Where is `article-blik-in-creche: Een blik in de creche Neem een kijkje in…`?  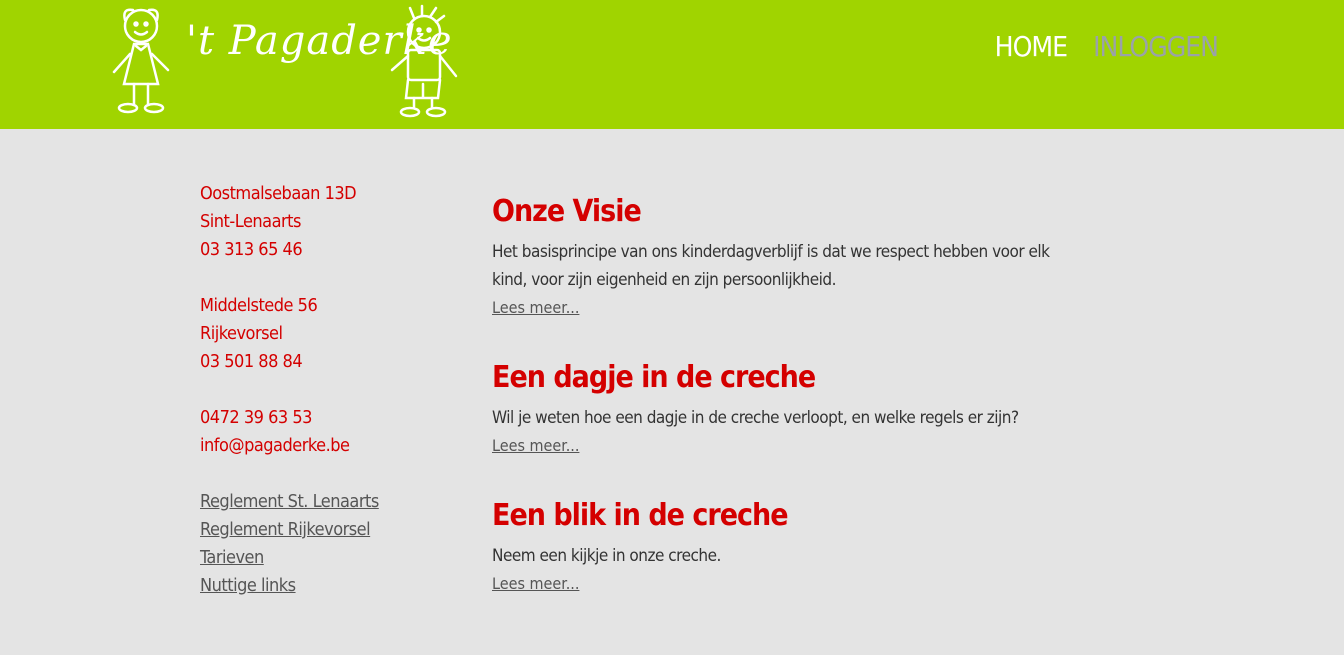
article-blik-in-creche: Een blik in de creche Neem een kijkje in… is located at coordinates (772, 546).